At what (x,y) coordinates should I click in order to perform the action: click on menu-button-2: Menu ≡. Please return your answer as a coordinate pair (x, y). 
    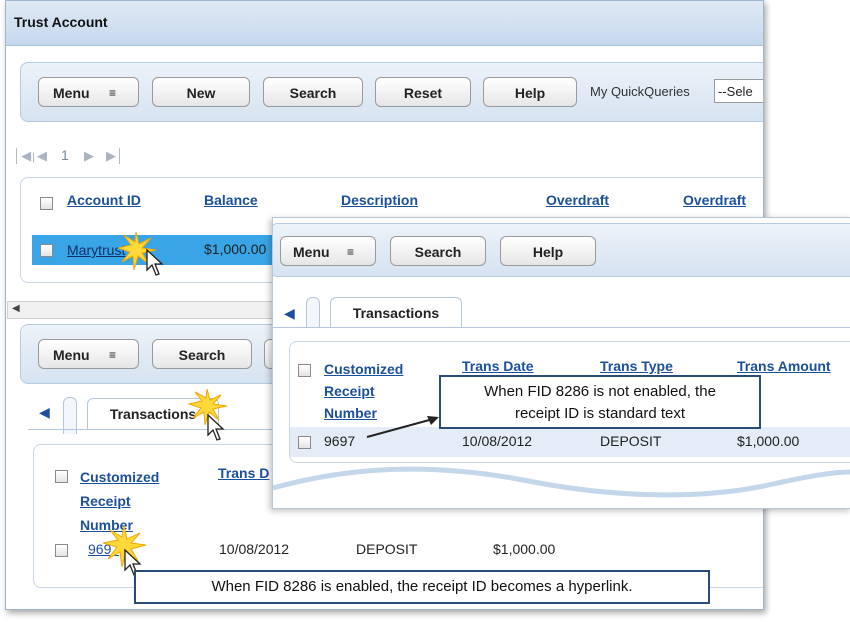
    Looking at the image, I should click on (88, 354).